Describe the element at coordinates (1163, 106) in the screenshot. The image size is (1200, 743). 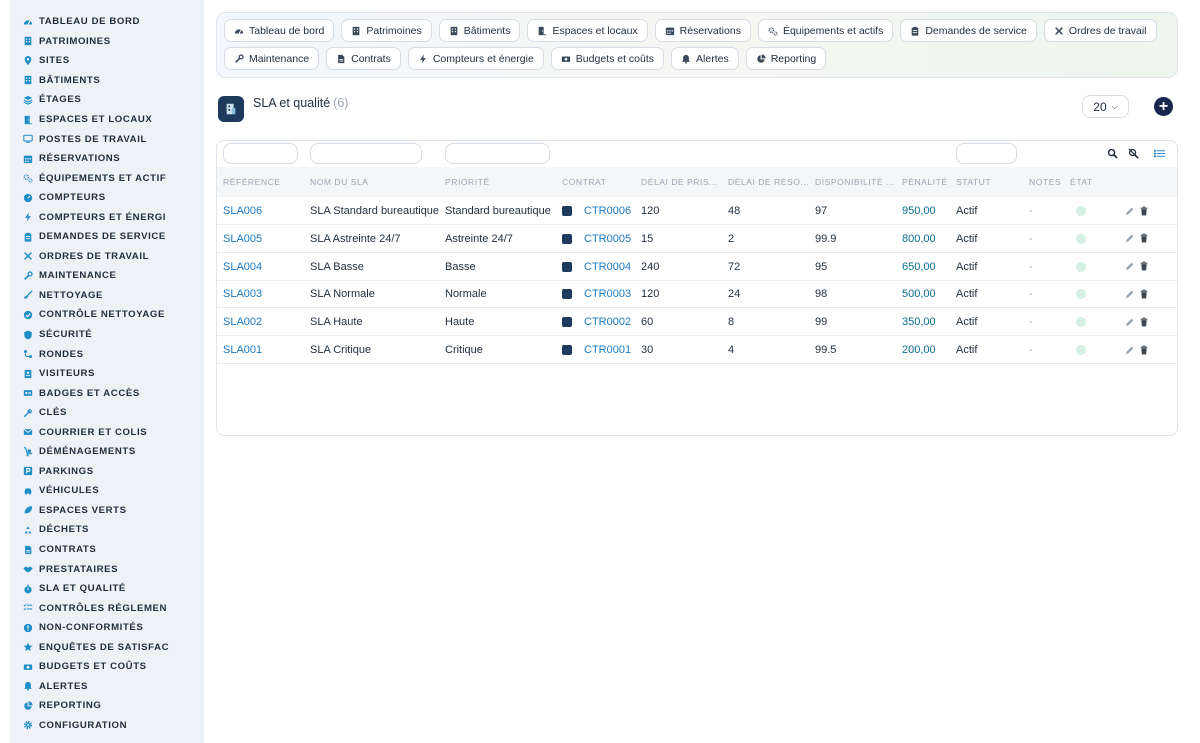
I see `add-record-button: +` at that location.